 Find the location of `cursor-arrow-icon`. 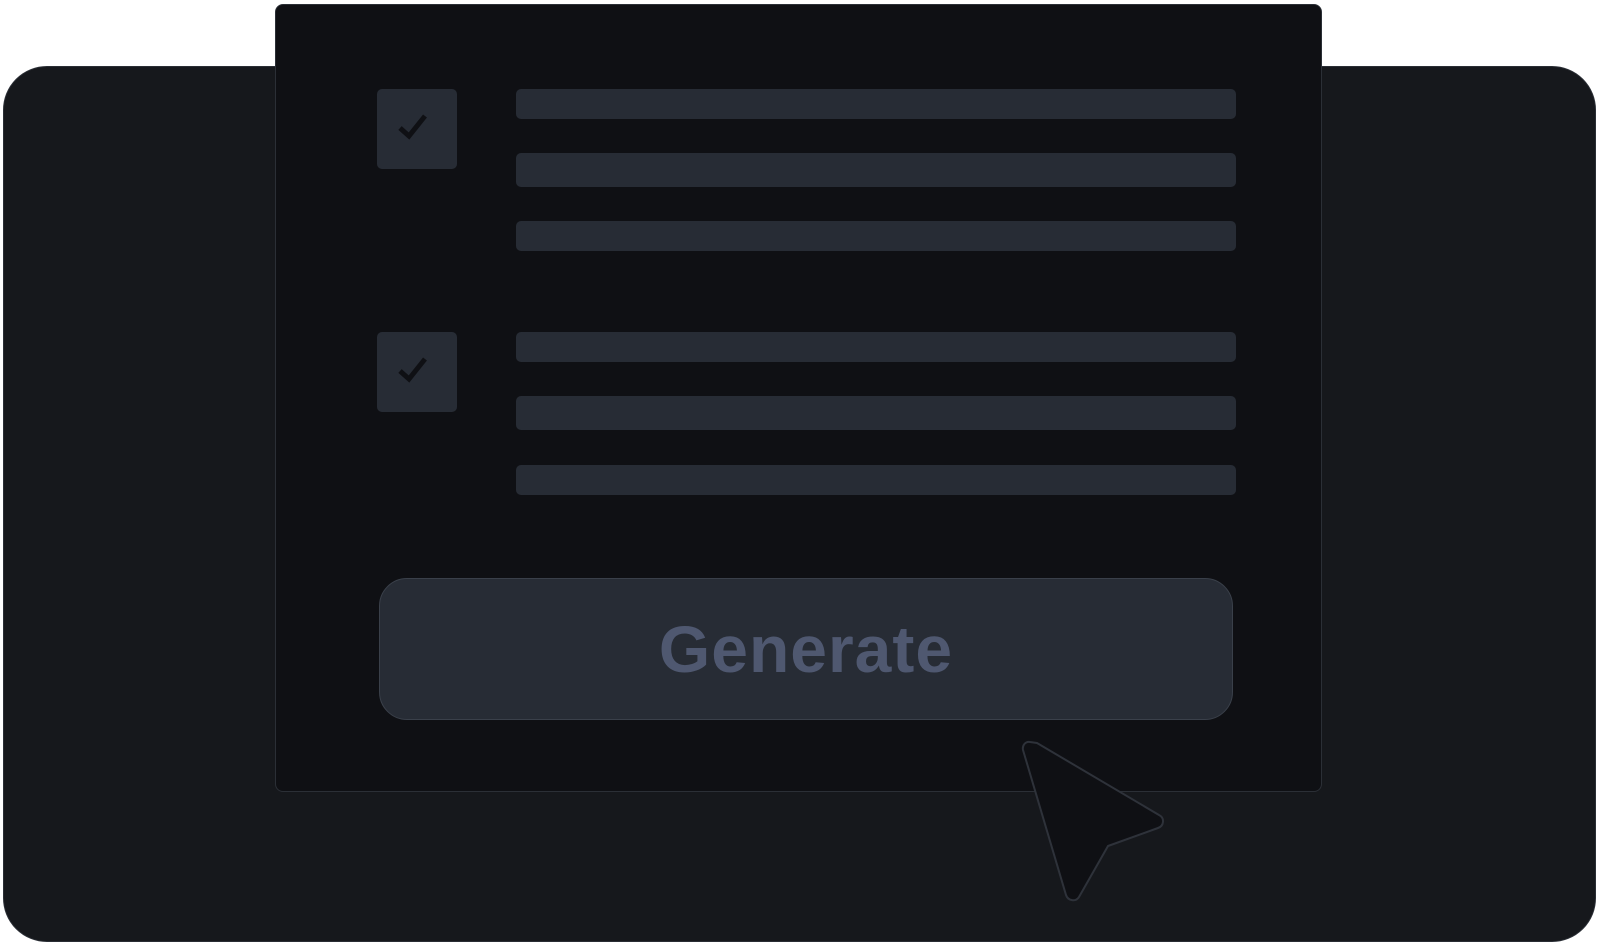

cursor-arrow-icon is located at coordinates (1092, 821).